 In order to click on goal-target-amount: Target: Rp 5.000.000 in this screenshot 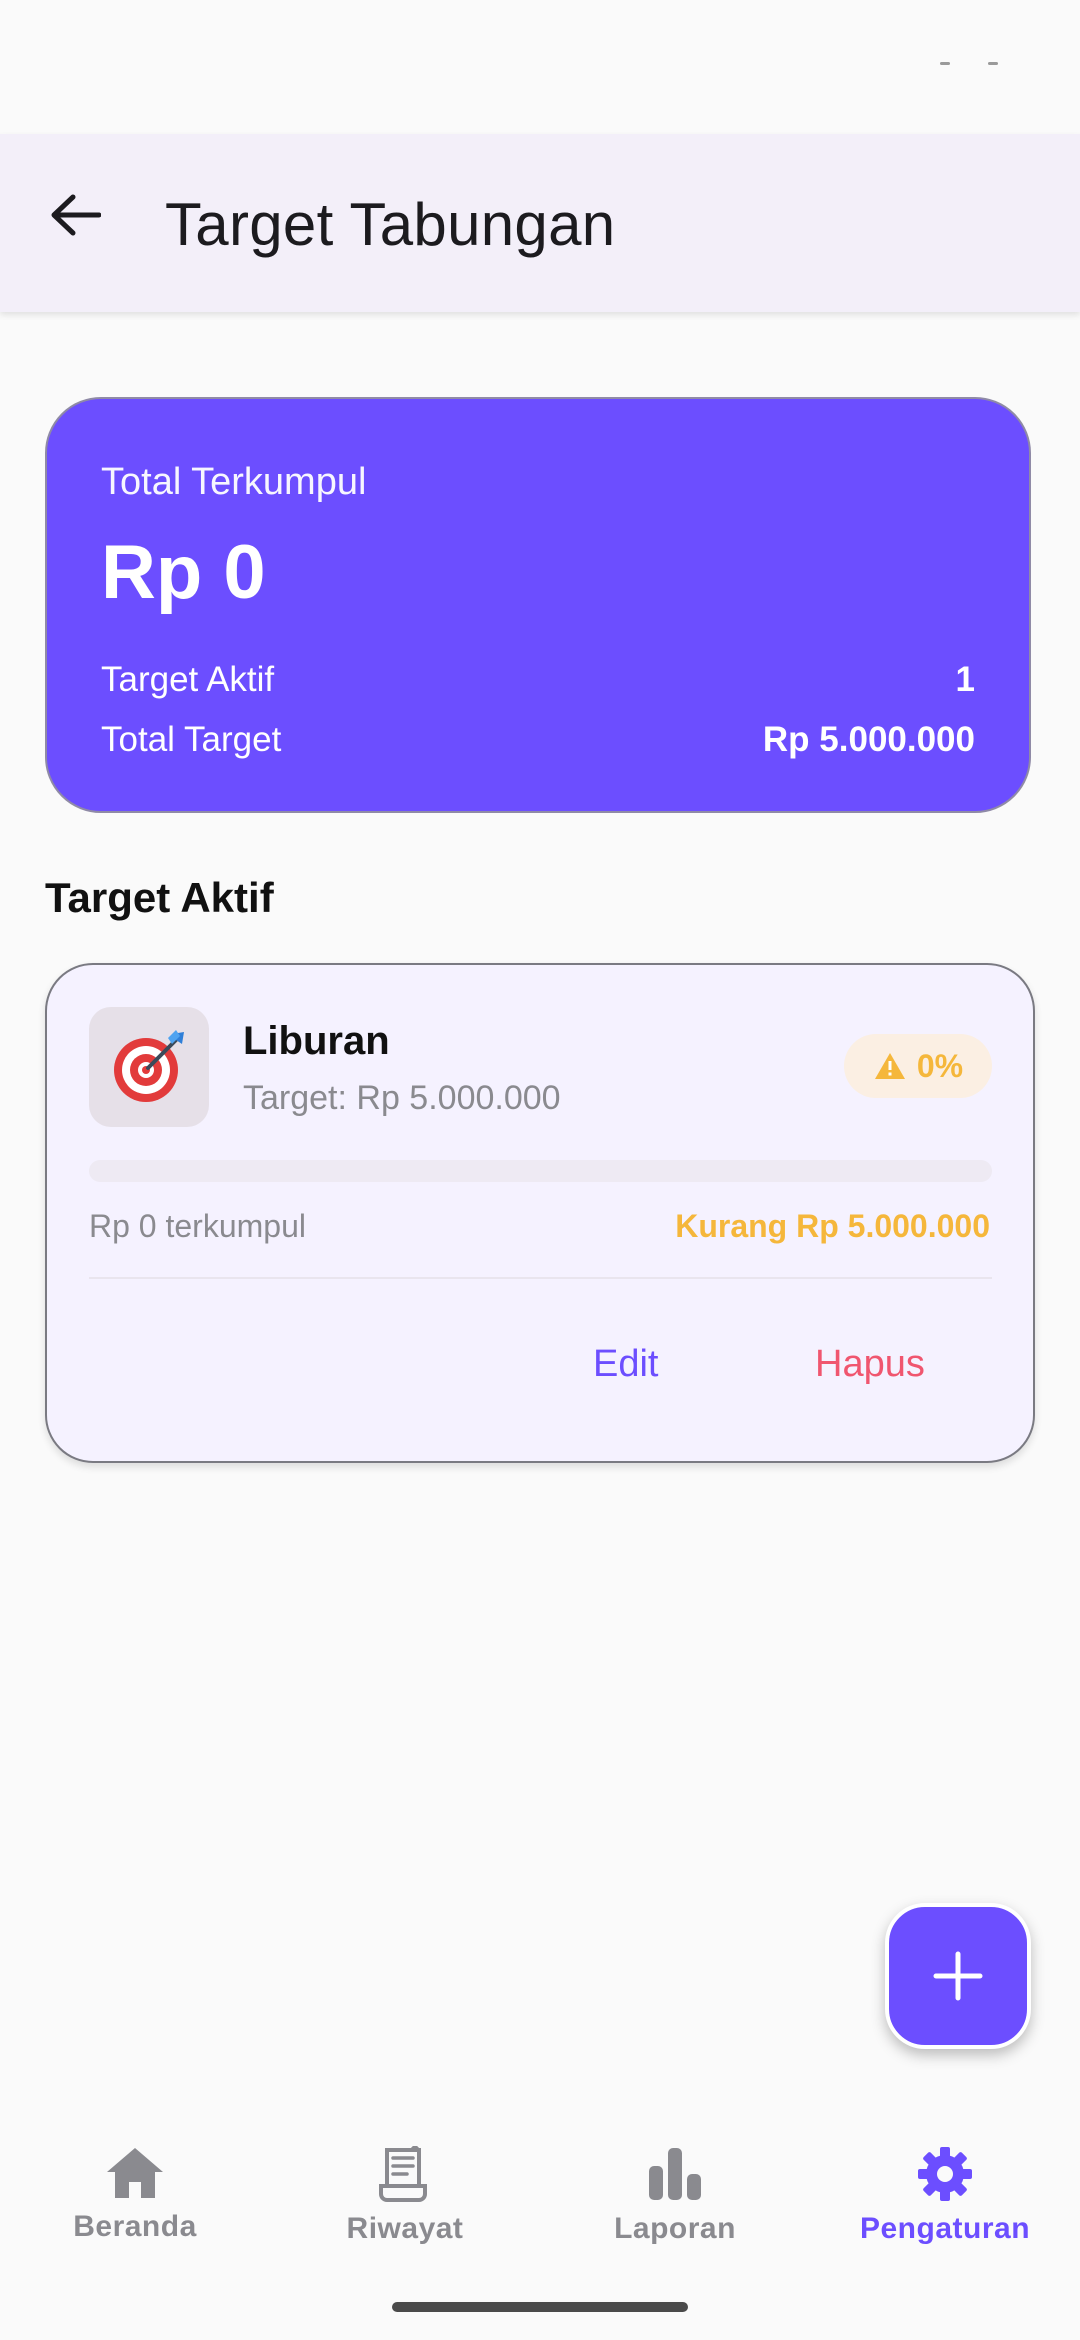, I will do `click(402, 1098)`.